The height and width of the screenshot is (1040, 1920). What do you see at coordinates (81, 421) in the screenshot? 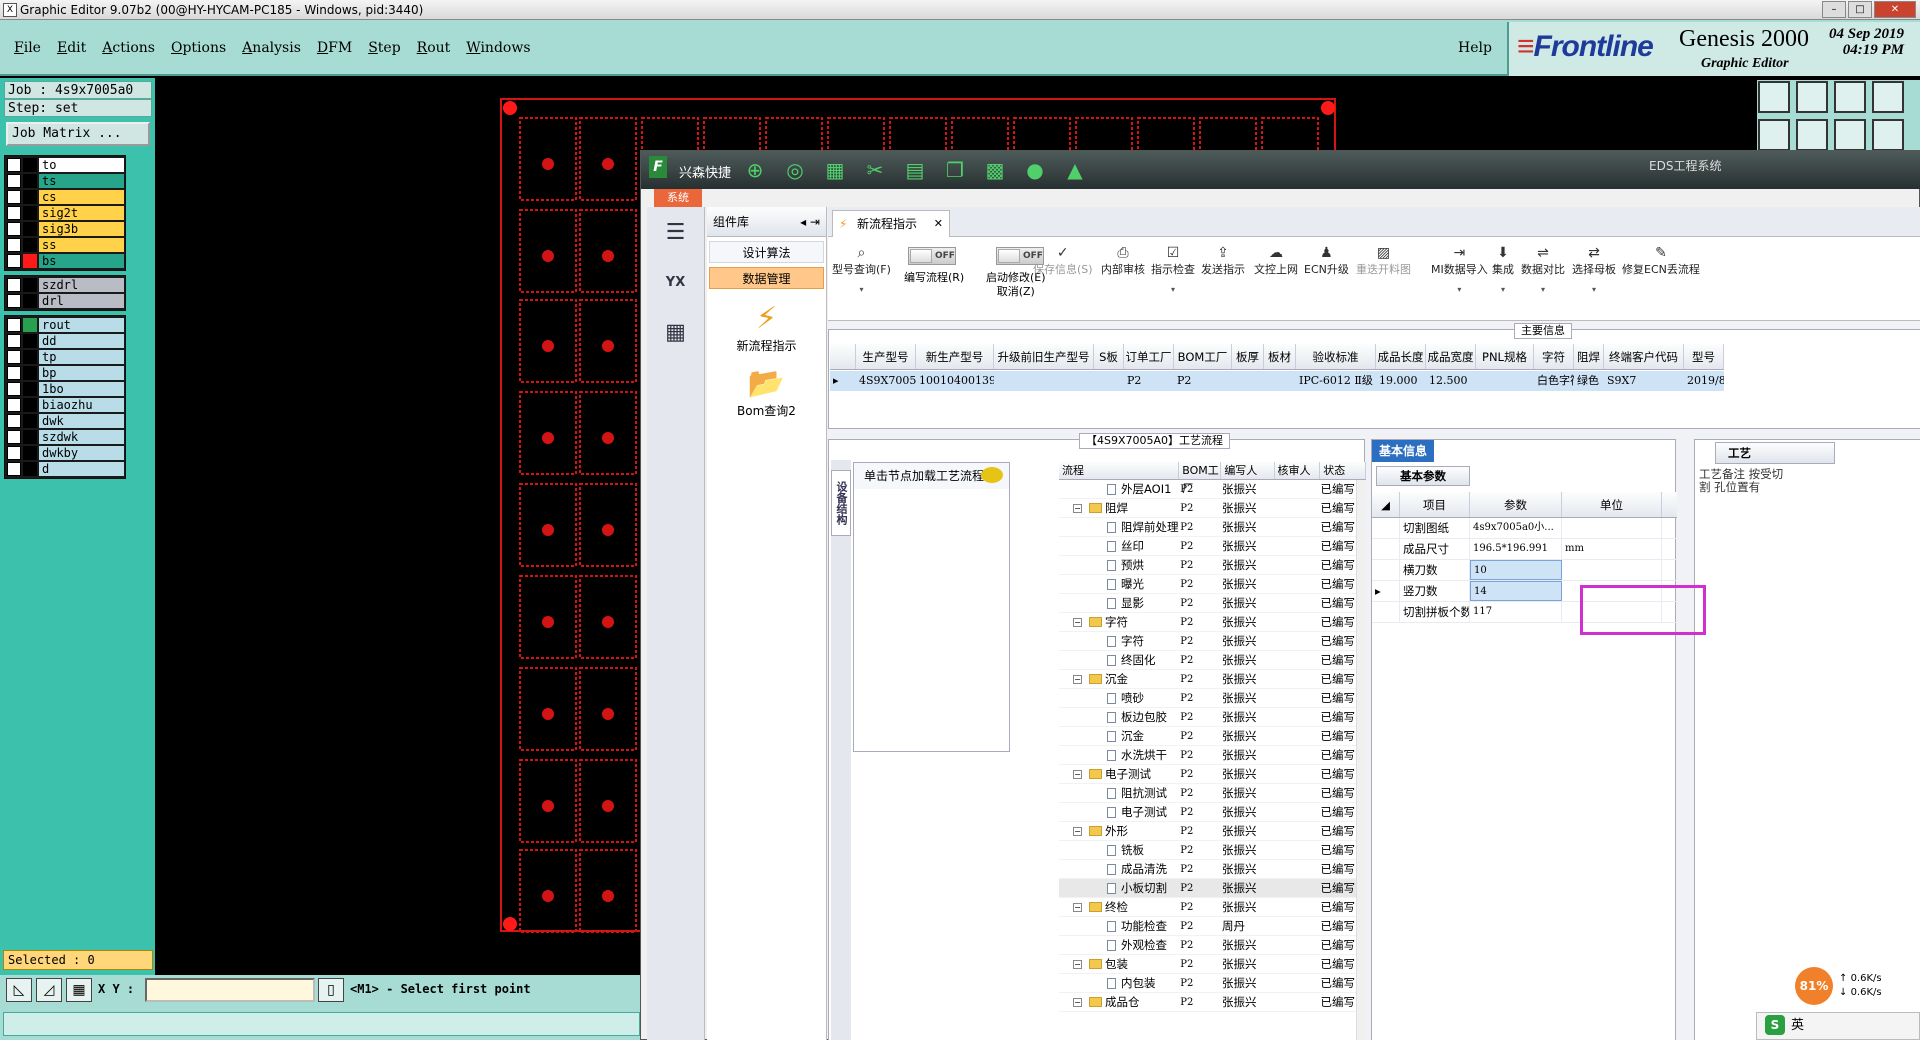
I see `layer-name: dwk` at bounding box center [81, 421].